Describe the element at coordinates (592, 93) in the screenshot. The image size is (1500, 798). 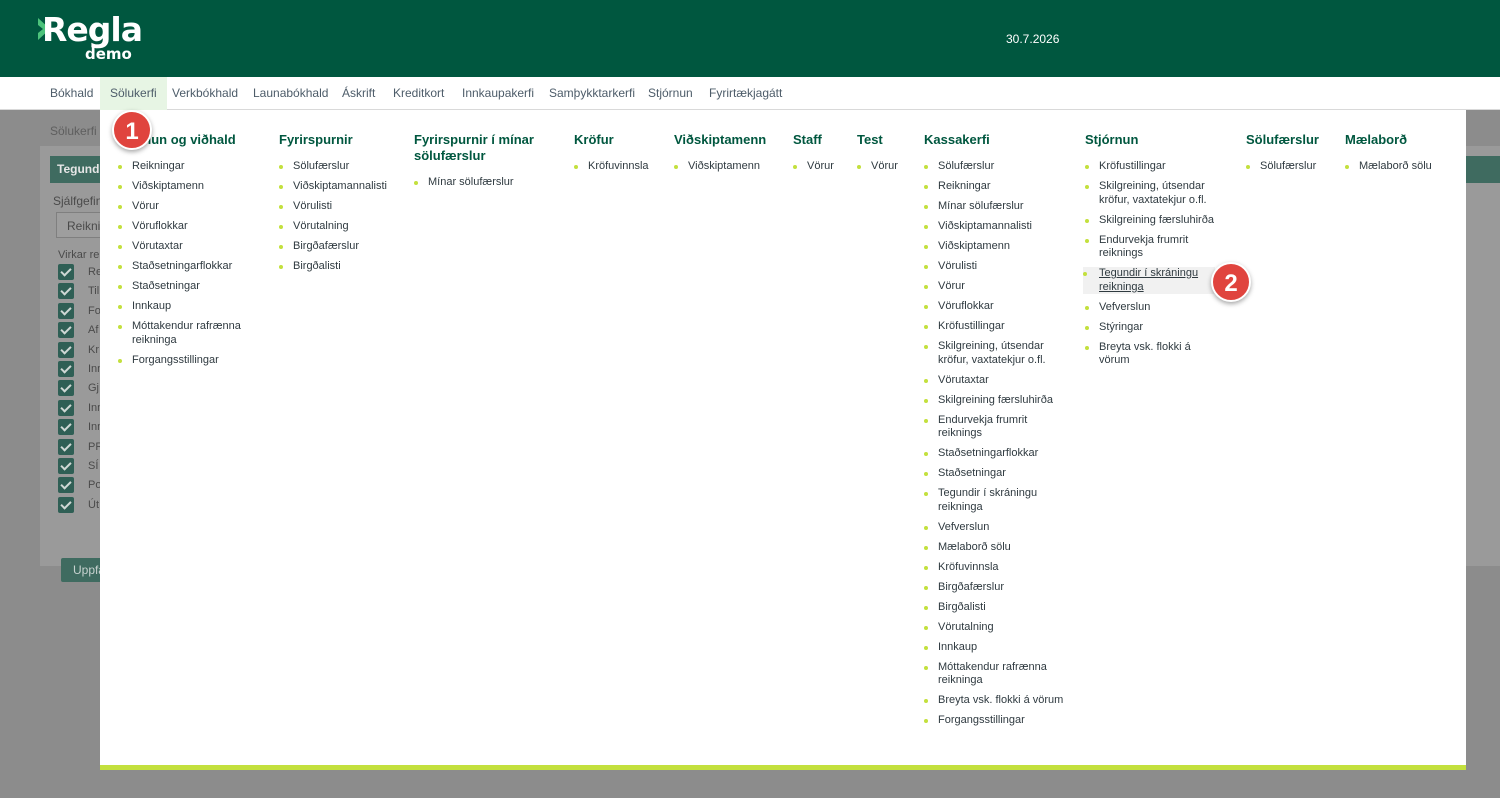
I see `nav-sambykktarkerfi: Samþykktarkerfi` at that location.